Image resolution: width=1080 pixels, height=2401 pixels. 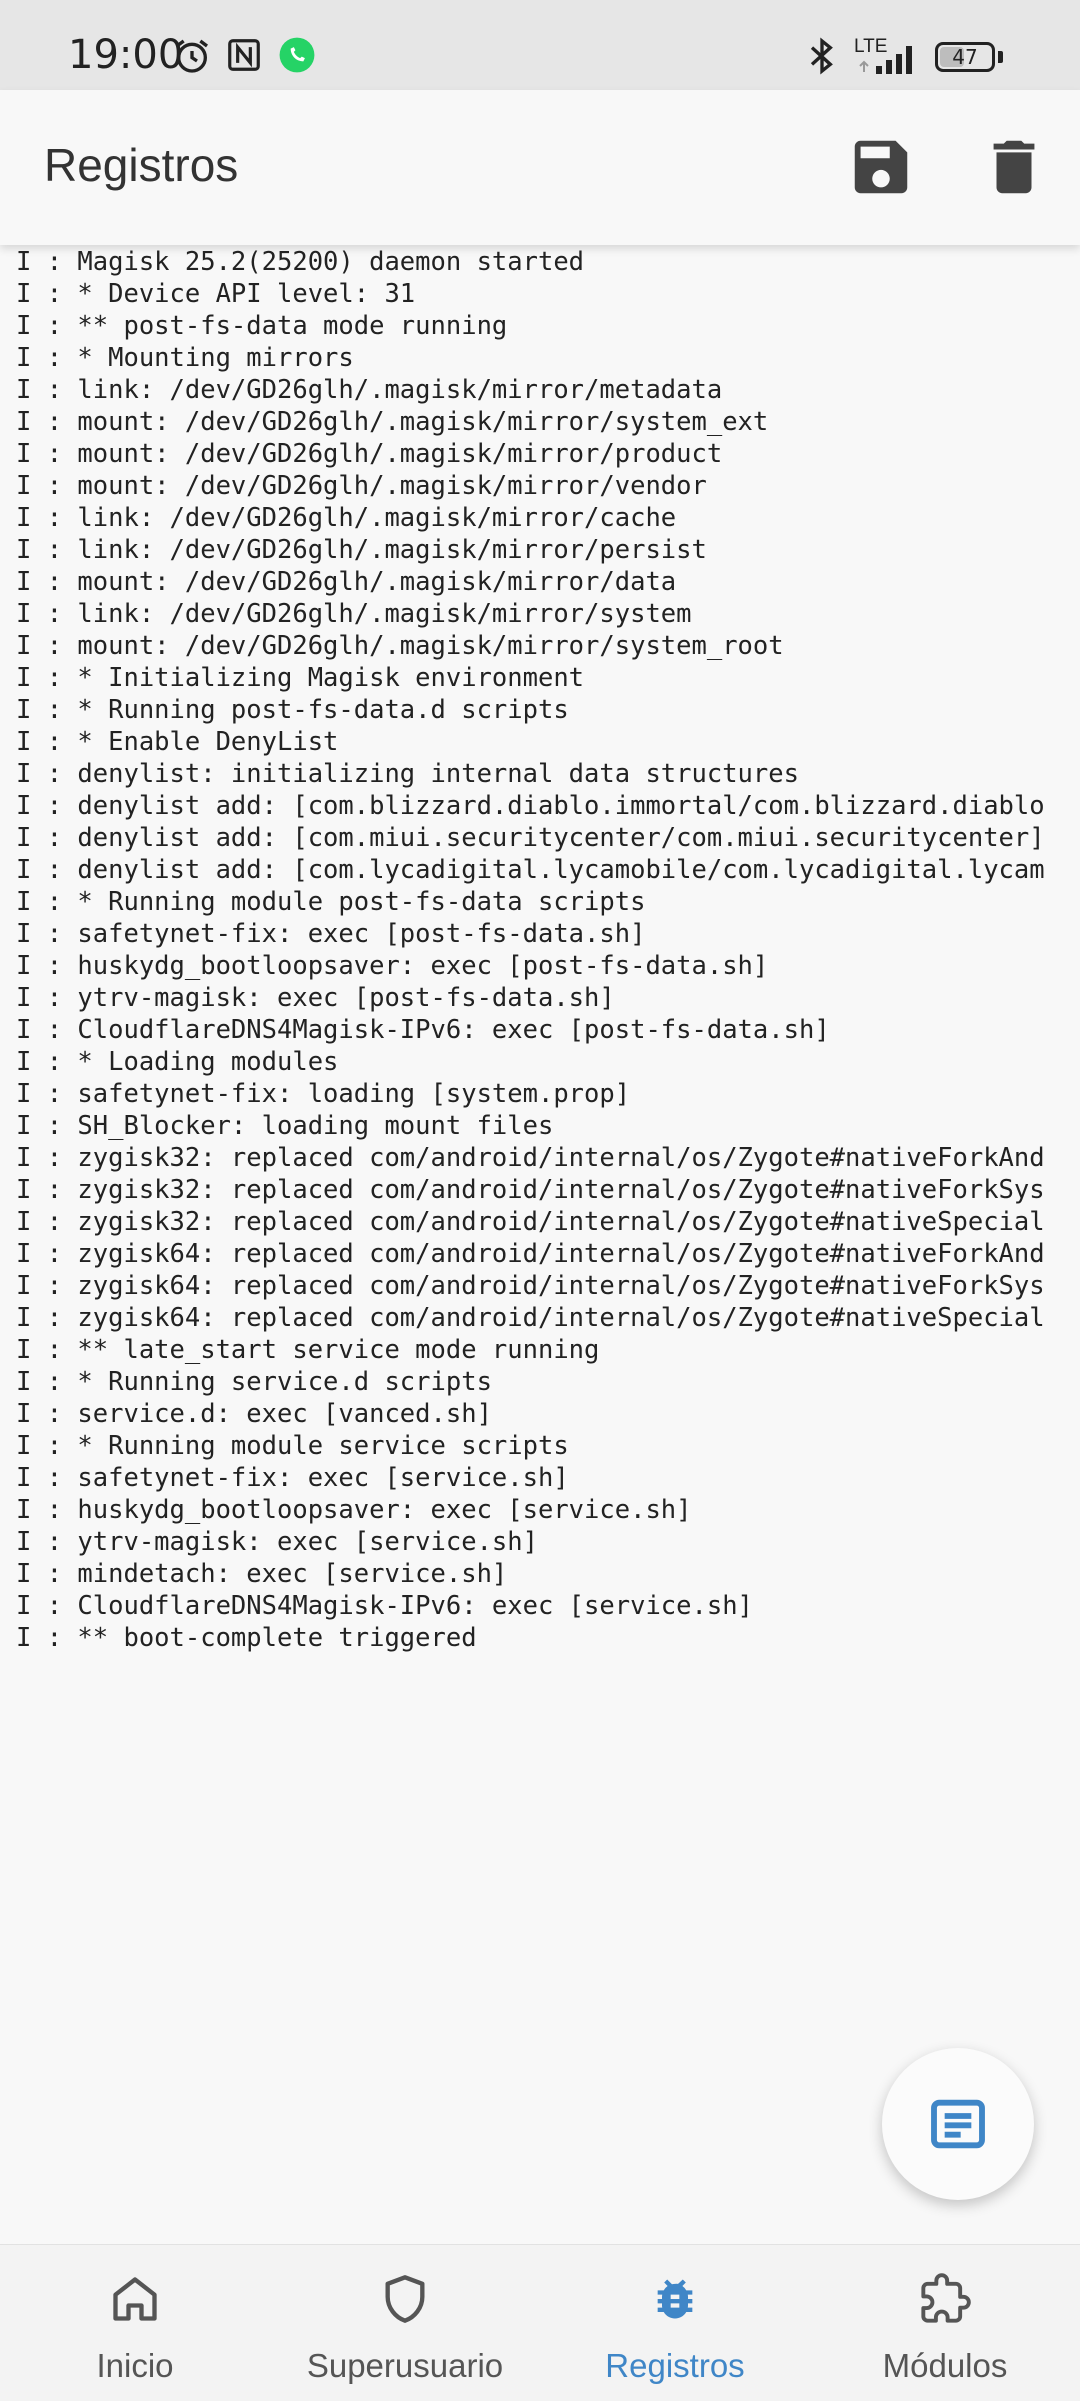 I want to click on nfc-icon, so click(x=244, y=55).